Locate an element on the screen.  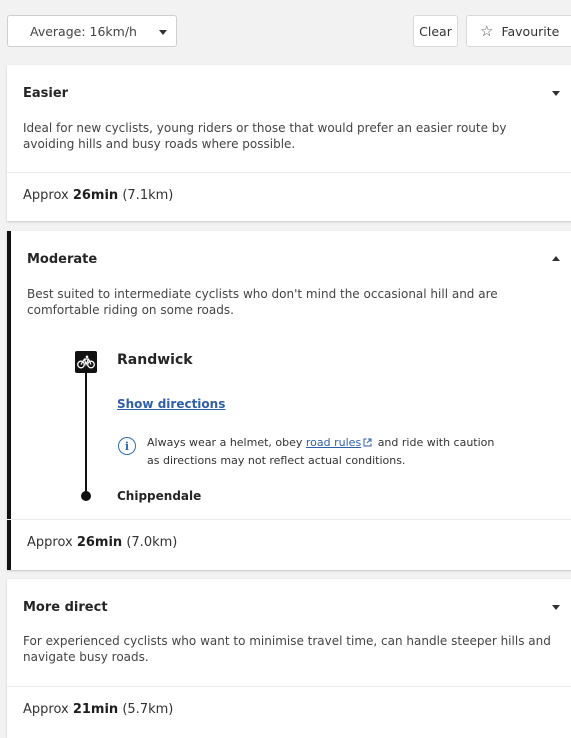
route-timeline-line is located at coordinates (86, 430).